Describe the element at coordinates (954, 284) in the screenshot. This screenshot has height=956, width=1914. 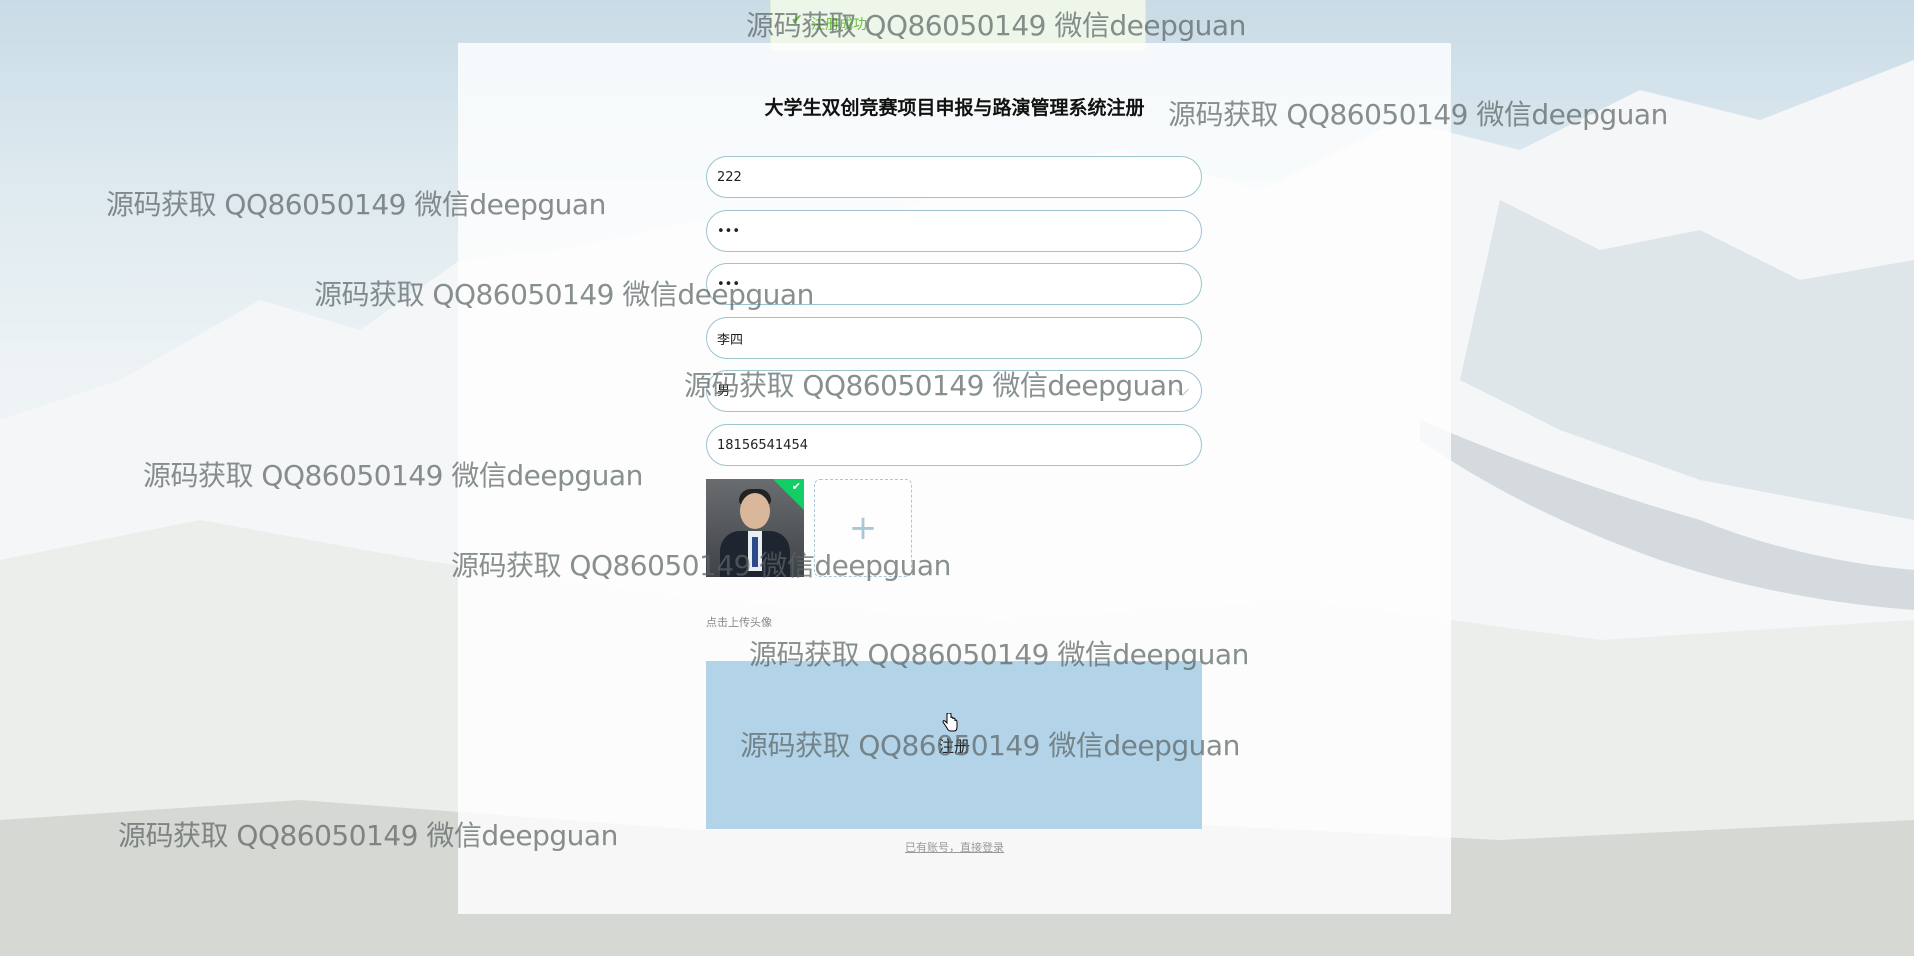
I see `confirm-password-input` at that location.